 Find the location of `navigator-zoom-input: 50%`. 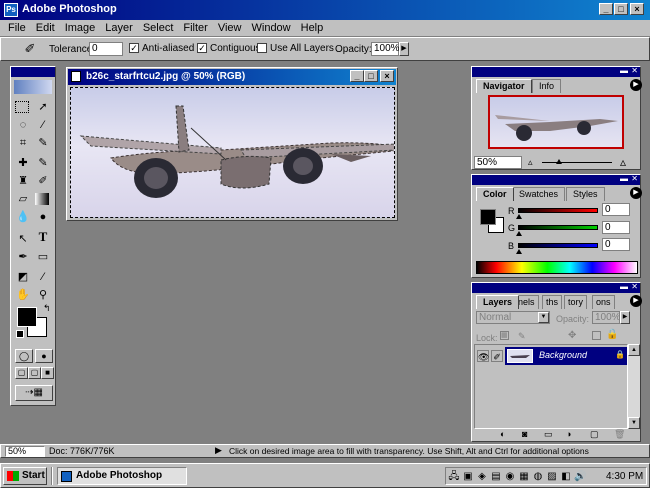

navigator-zoom-input: 50% is located at coordinates (498, 162).